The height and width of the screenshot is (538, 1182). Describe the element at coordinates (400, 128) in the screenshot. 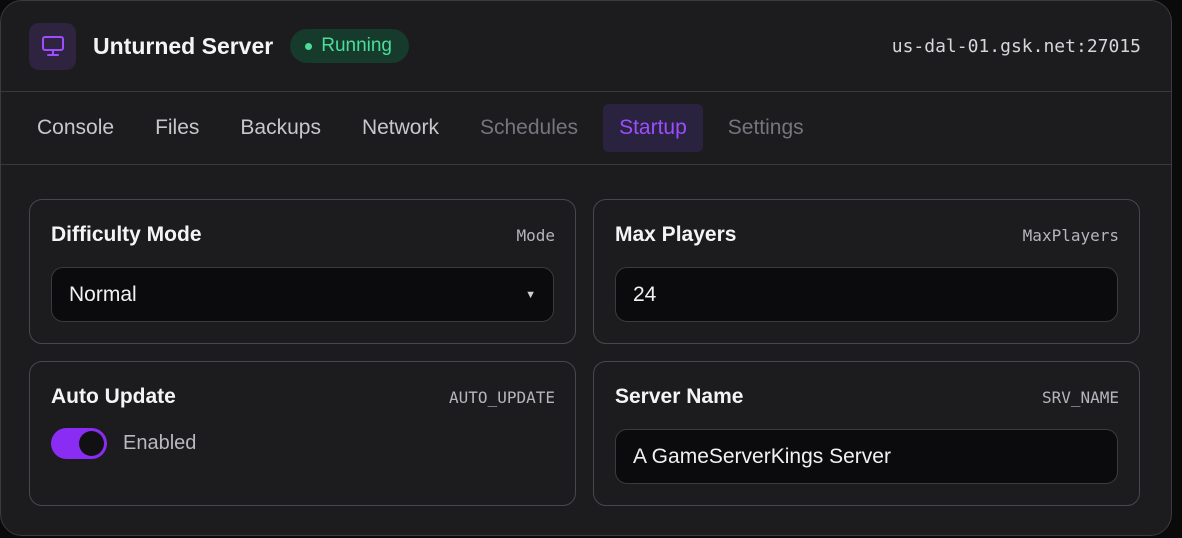

I see `tab-network: Network` at that location.